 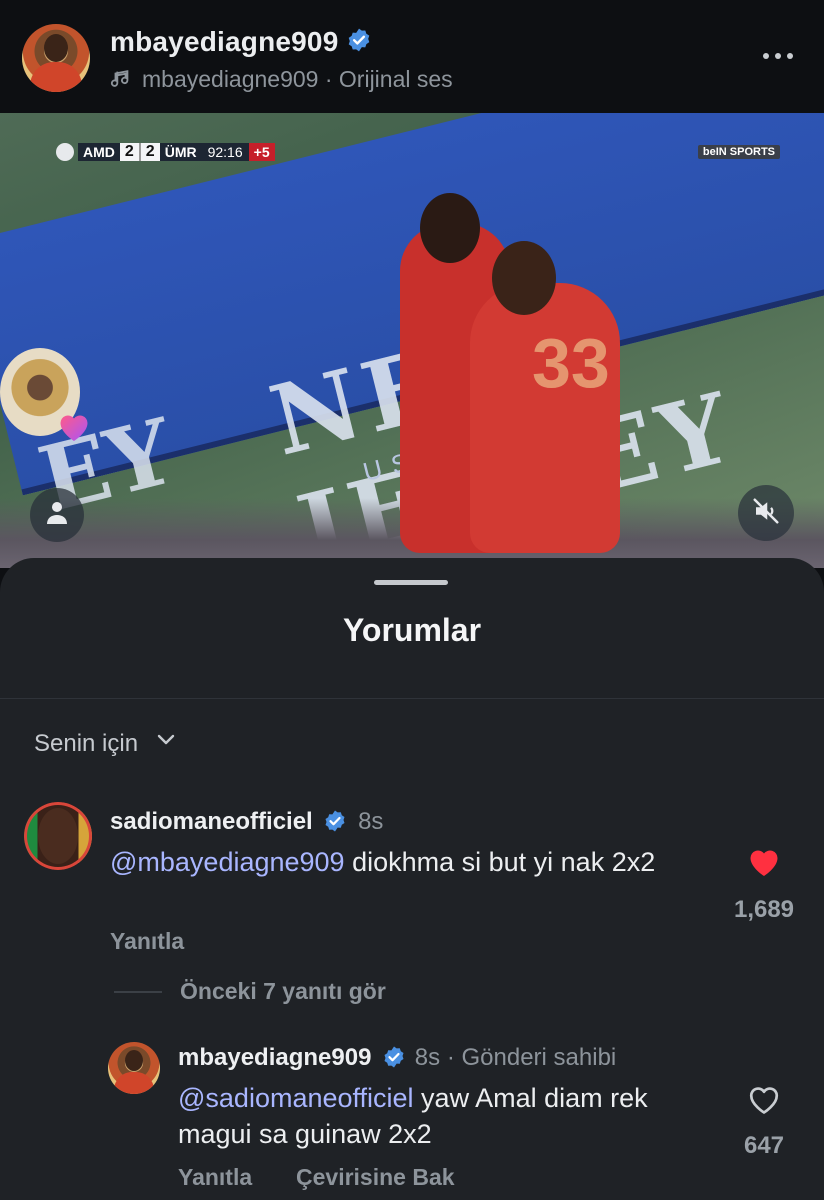 I want to click on reply-mention: @sadiomaneofficiel, so click(x=296, y=1098).